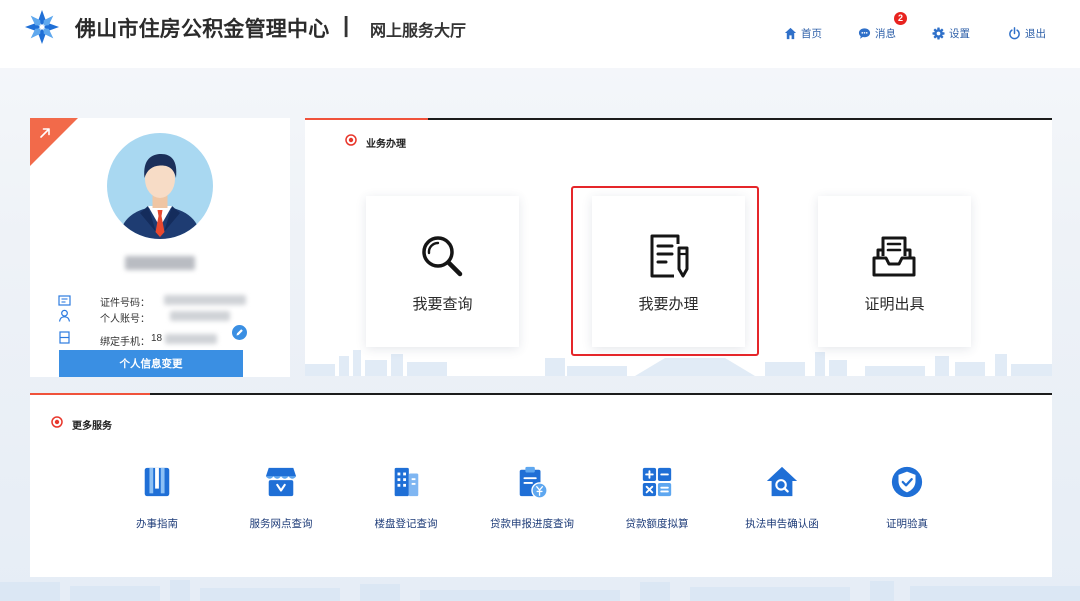 This screenshot has width=1080, height=601. Describe the element at coordinates (907, 524) in the screenshot. I see `service-certificate-verify-label: 证明验真` at that location.